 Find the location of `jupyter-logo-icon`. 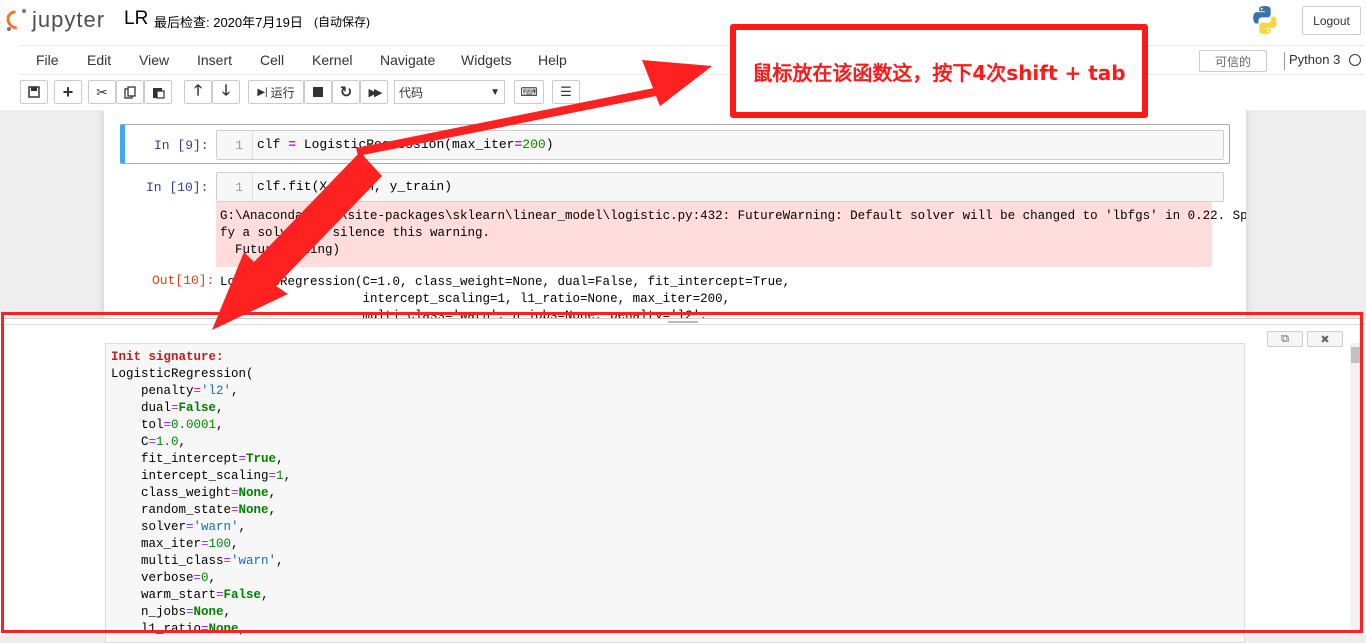

jupyter-logo-icon is located at coordinates (16, 20).